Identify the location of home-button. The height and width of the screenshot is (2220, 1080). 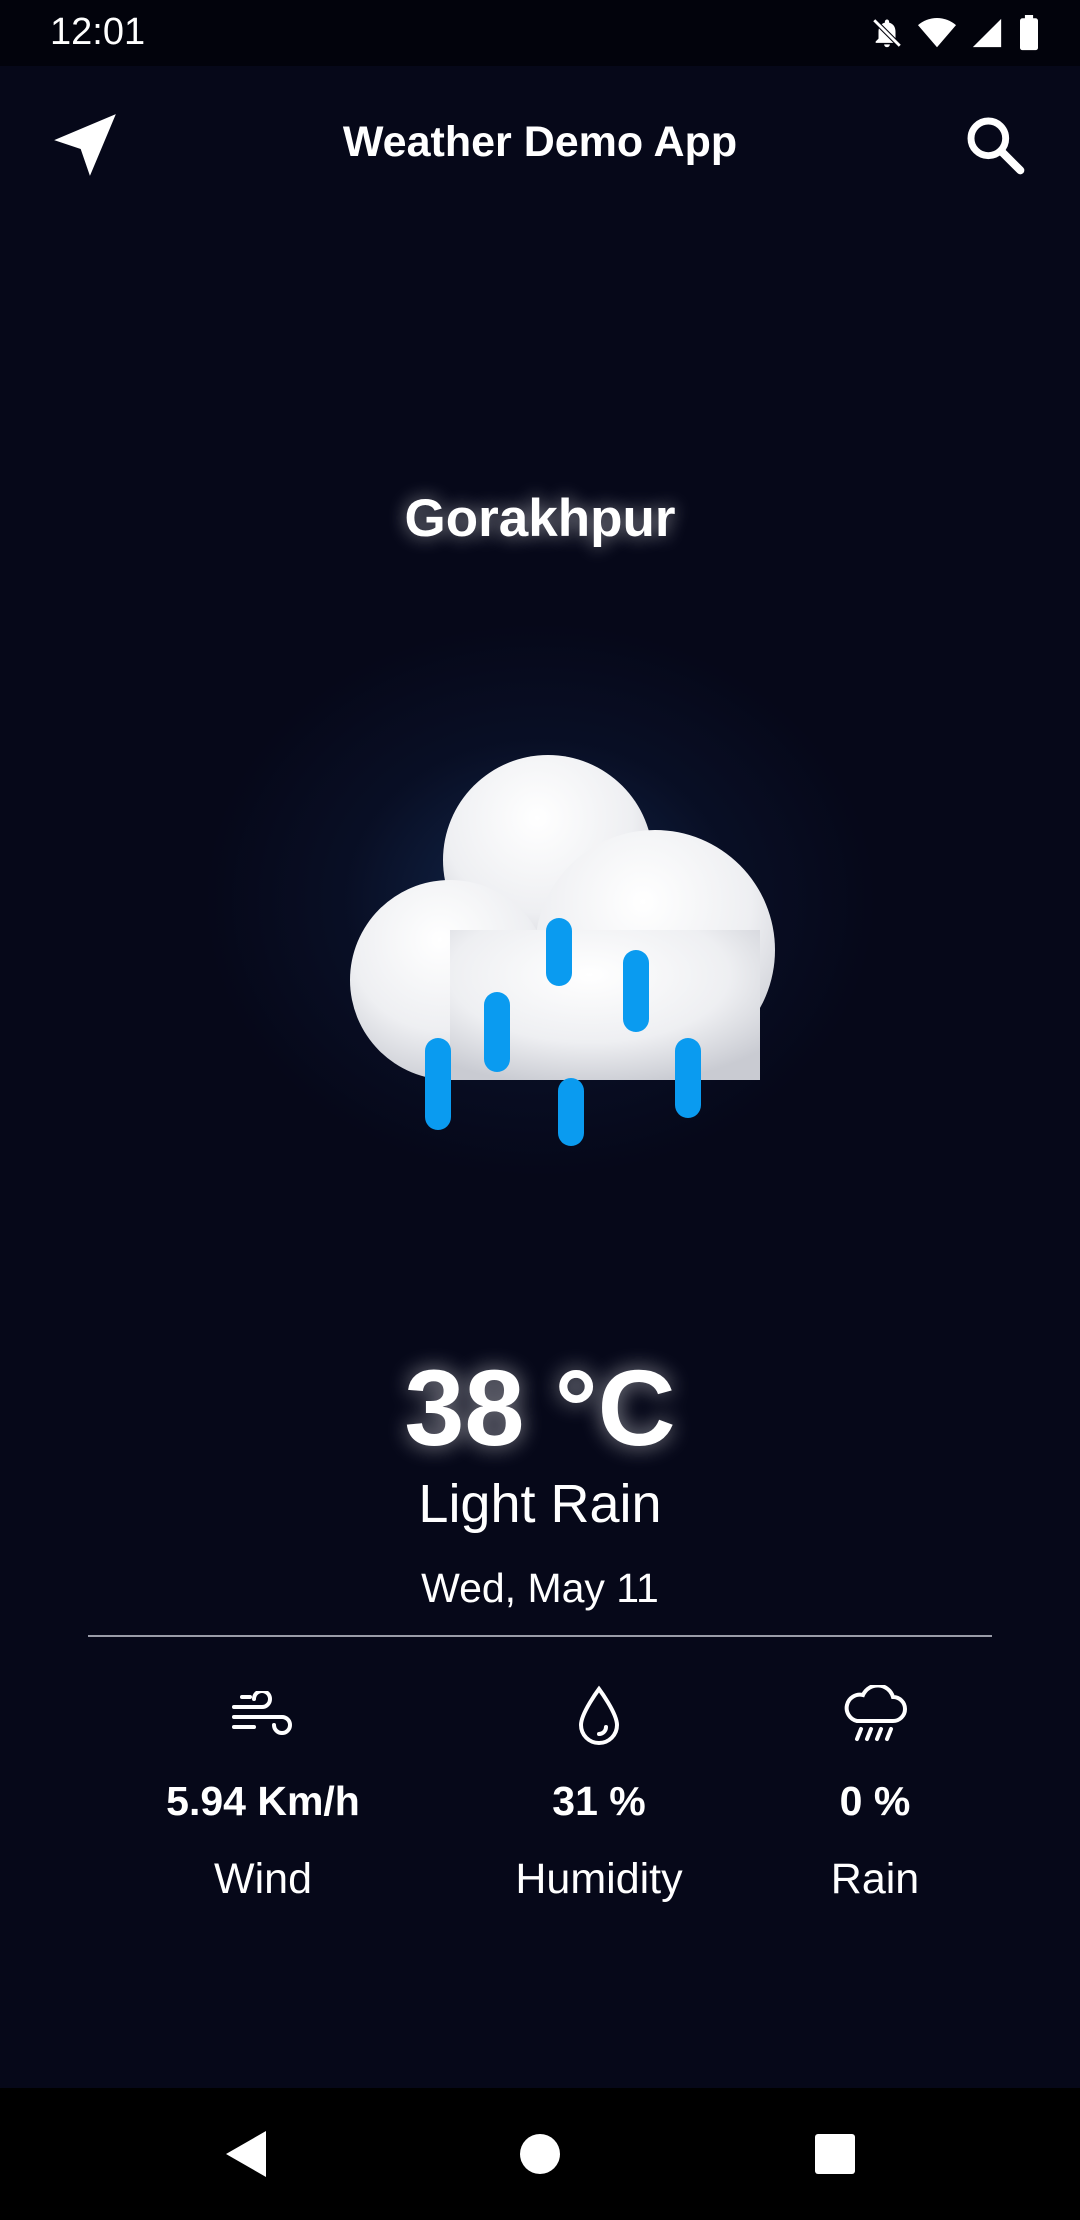
(540, 2156).